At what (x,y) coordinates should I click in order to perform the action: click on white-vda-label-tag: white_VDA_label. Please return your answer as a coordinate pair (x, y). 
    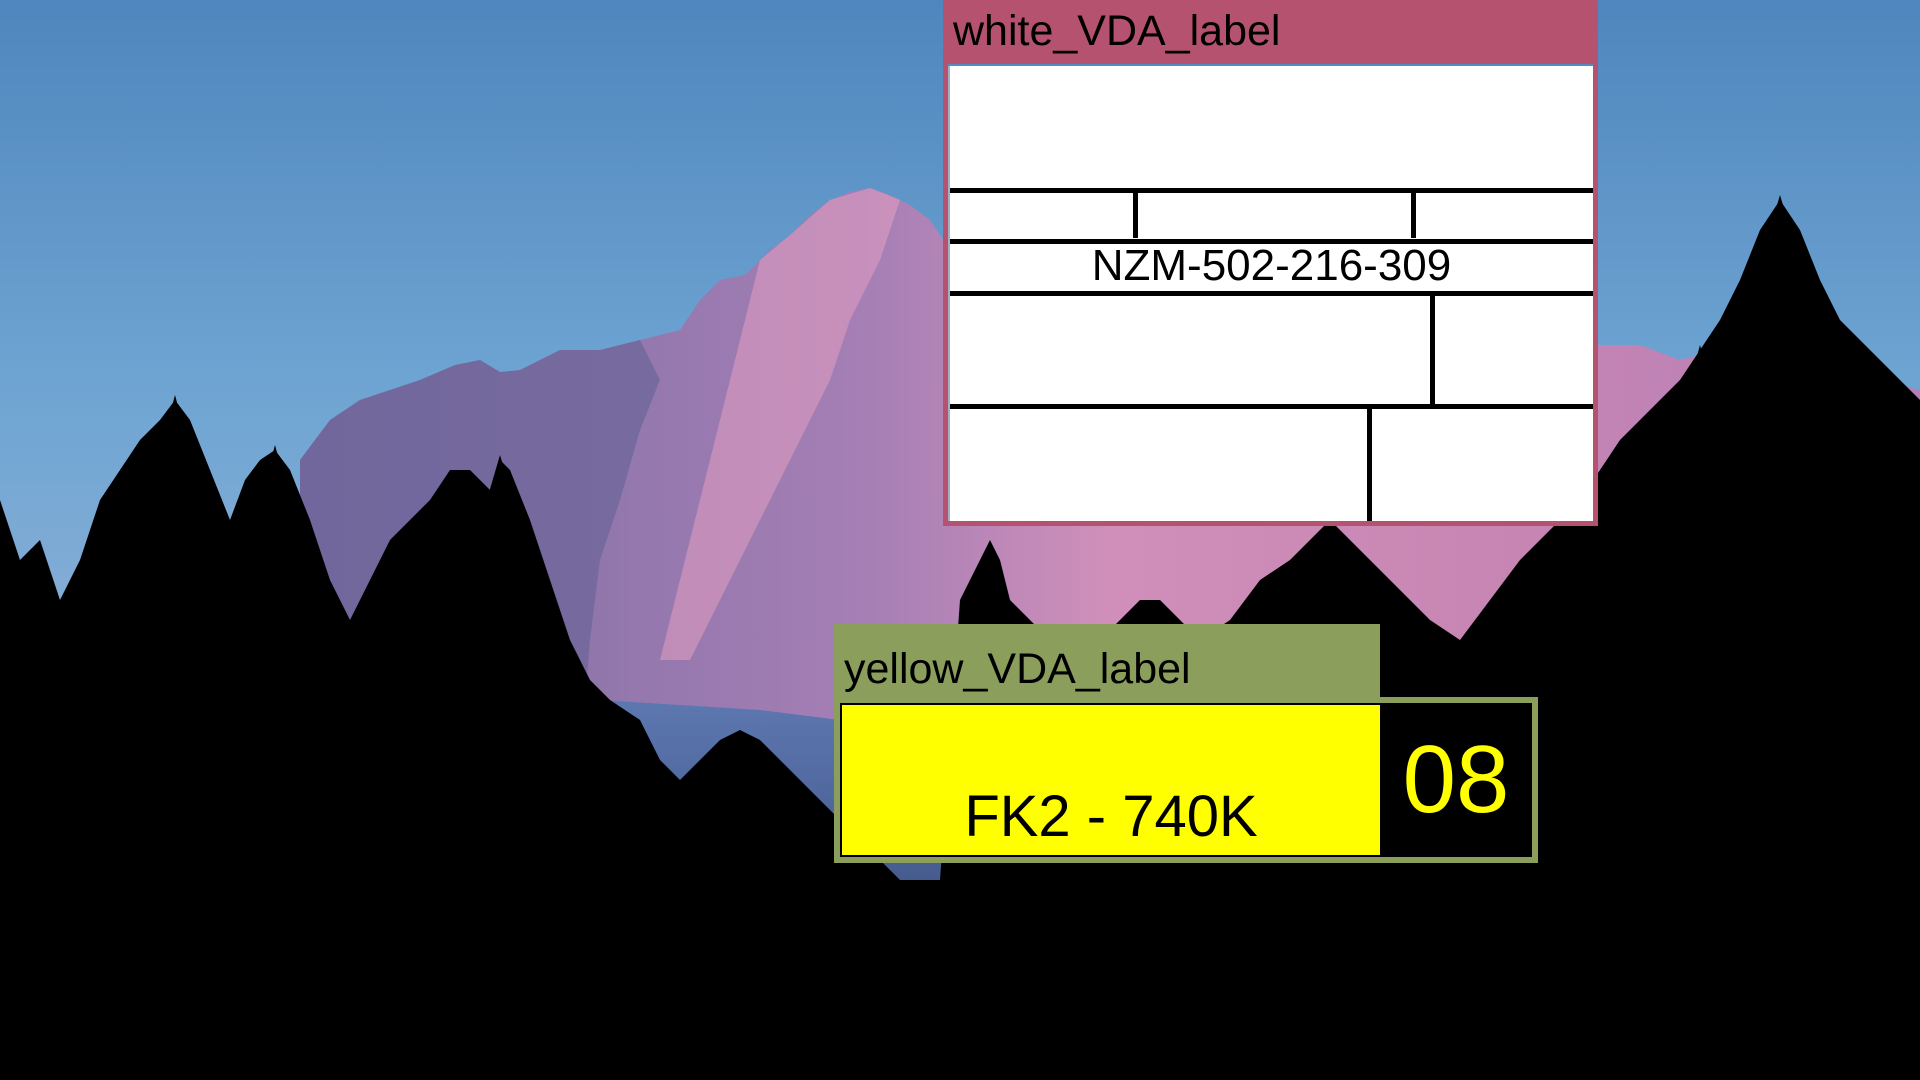
    Looking at the image, I should click on (1270, 32).